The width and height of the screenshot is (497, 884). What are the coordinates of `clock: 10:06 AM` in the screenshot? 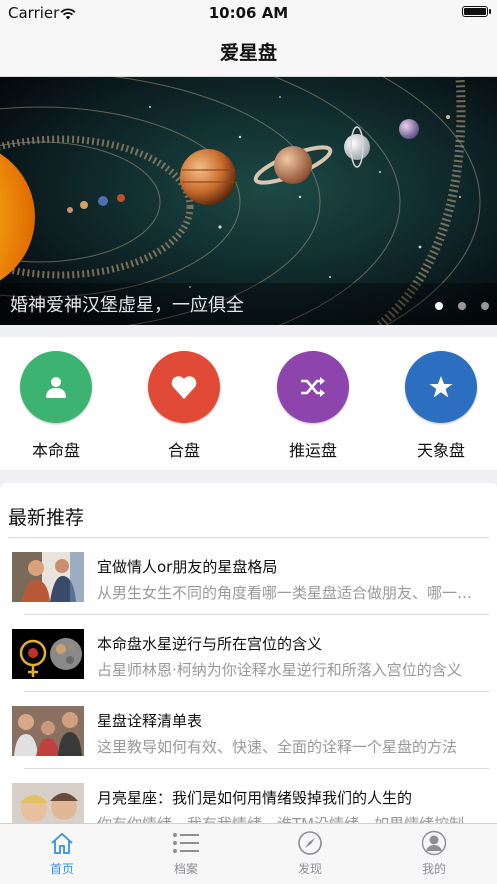 It's located at (248, 13).